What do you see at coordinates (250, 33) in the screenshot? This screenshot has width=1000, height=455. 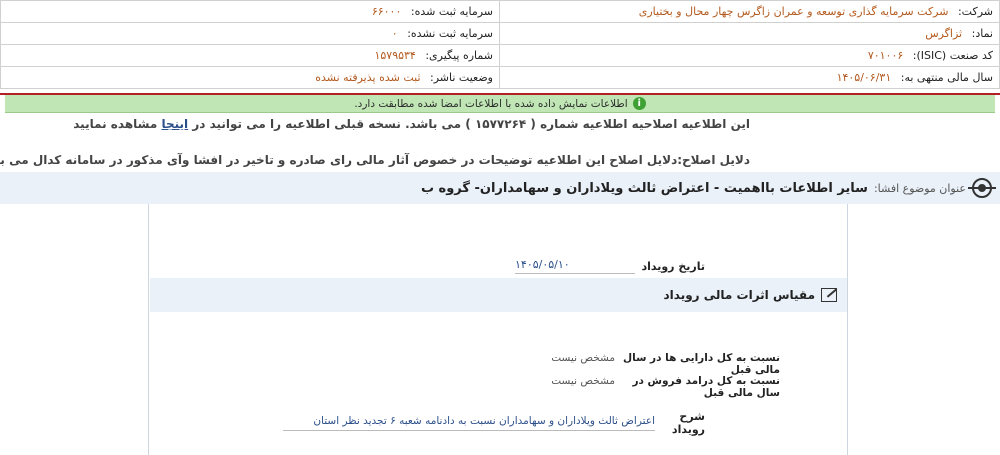 I see `unregistered-capital-cell: سرمایه ثبت نشده: ۰` at bounding box center [250, 33].